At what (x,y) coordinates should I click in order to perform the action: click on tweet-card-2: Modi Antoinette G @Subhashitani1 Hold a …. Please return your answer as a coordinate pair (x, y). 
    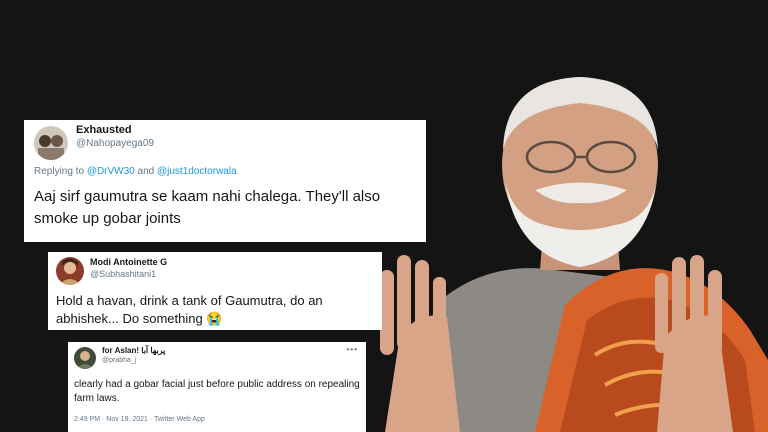
    Looking at the image, I should click on (215, 291).